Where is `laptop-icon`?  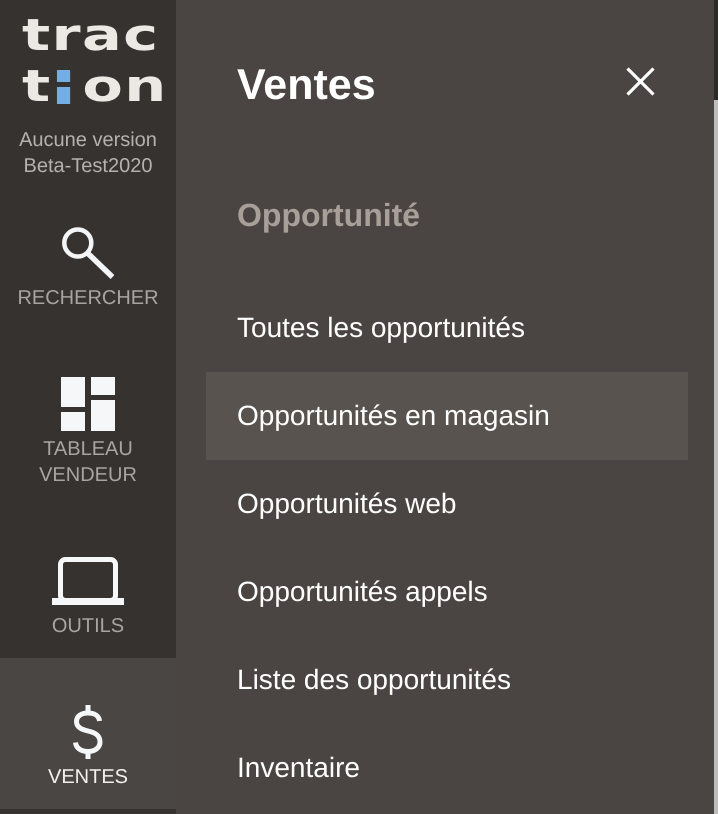
laptop-icon is located at coordinates (88, 581).